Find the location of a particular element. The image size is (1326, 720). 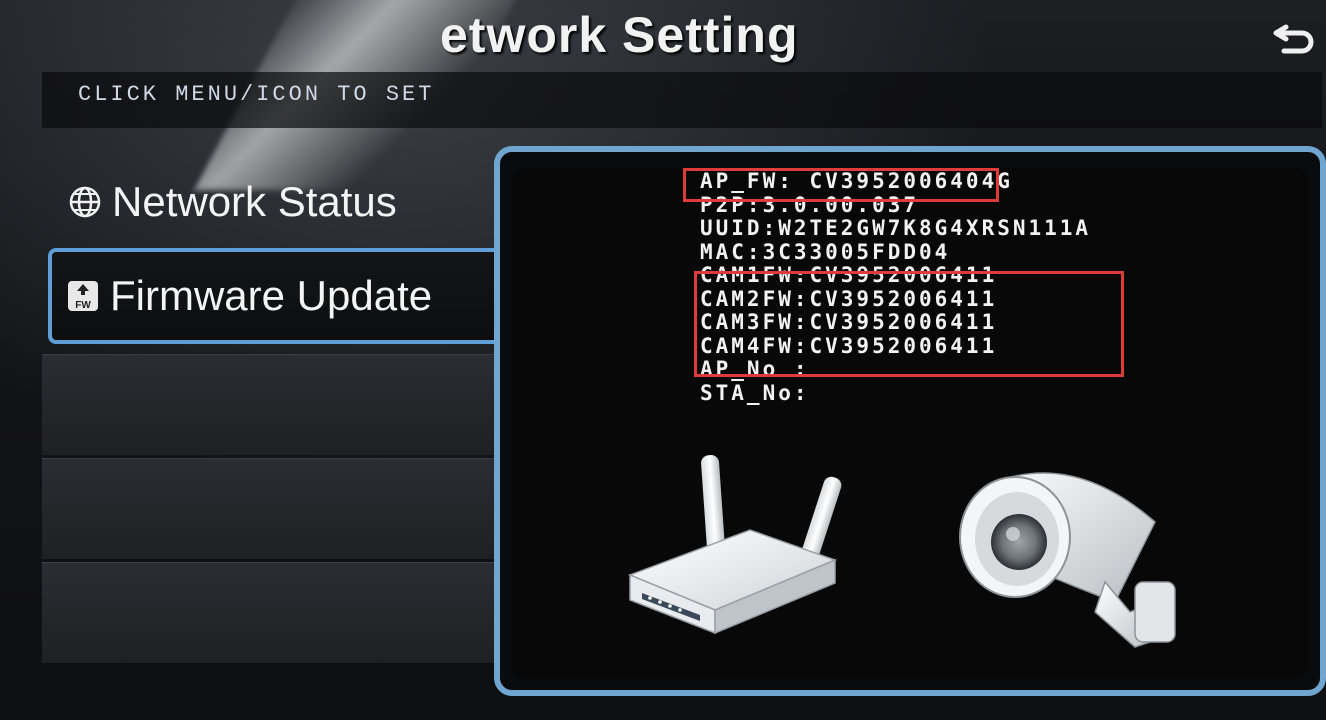

sta-no-value: STA_No: is located at coordinates (755, 392).